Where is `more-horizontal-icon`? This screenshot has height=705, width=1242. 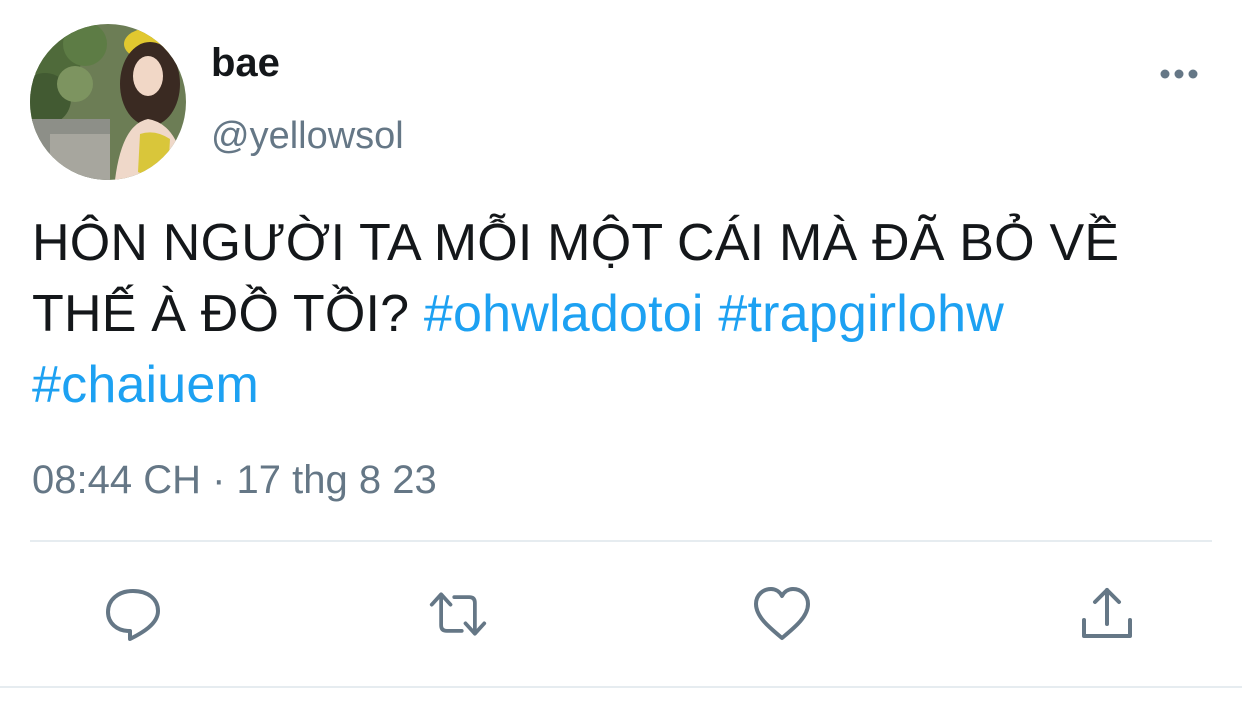
more-horizontal-icon is located at coordinates (1179, 74).